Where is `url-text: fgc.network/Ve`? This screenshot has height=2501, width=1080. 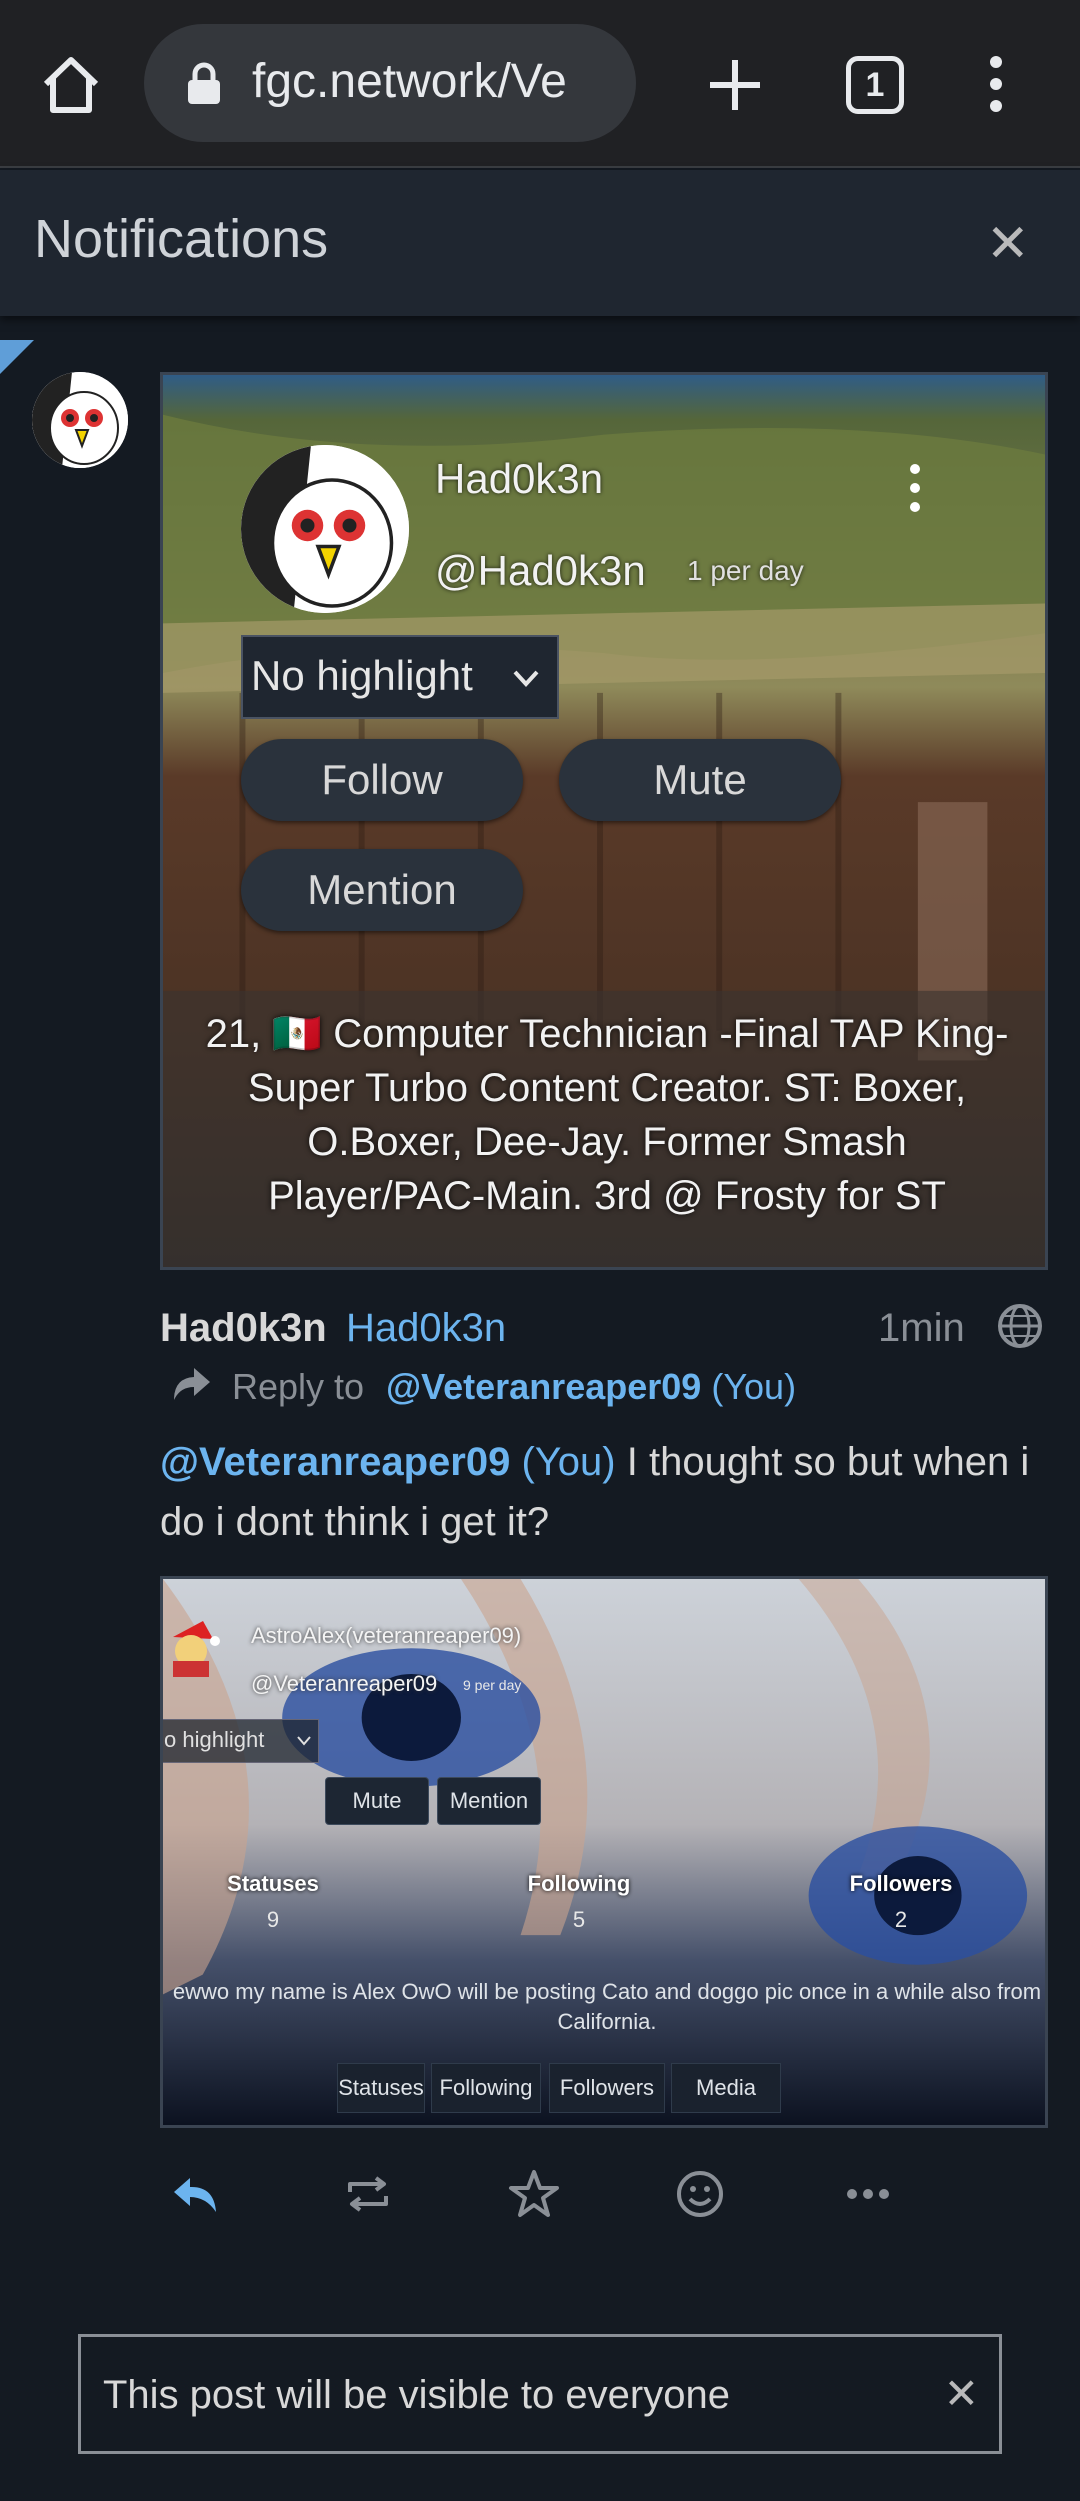 url-text: fgc.network/Ve is located at coordinates (409, 81).